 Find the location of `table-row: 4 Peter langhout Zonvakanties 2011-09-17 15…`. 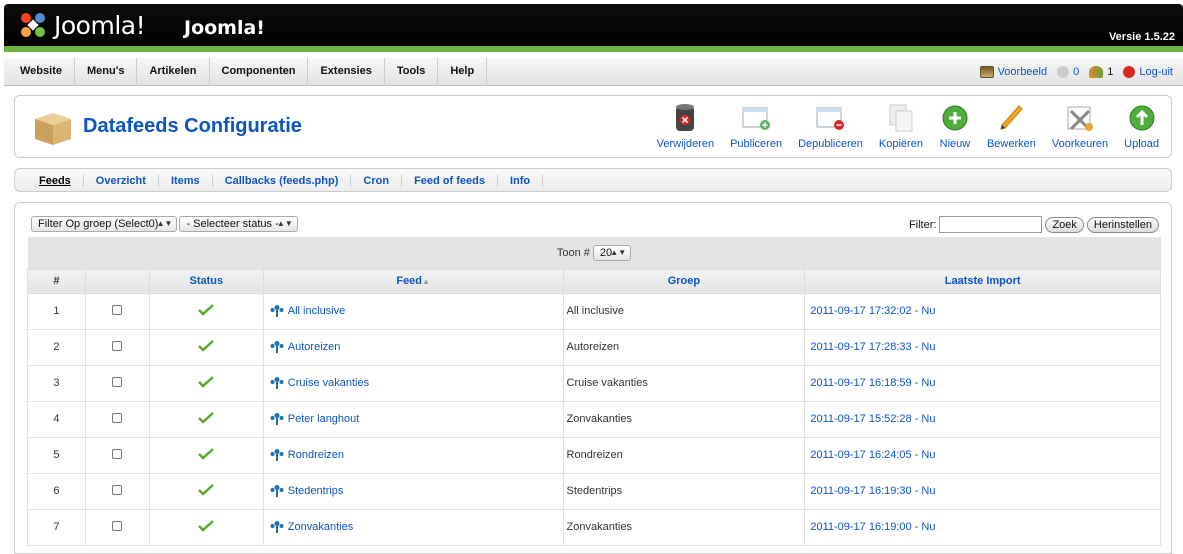

table-row: 4 Peter langhout Zonvakanties 2011-09-17 15… is located at coordinates (594, 419).